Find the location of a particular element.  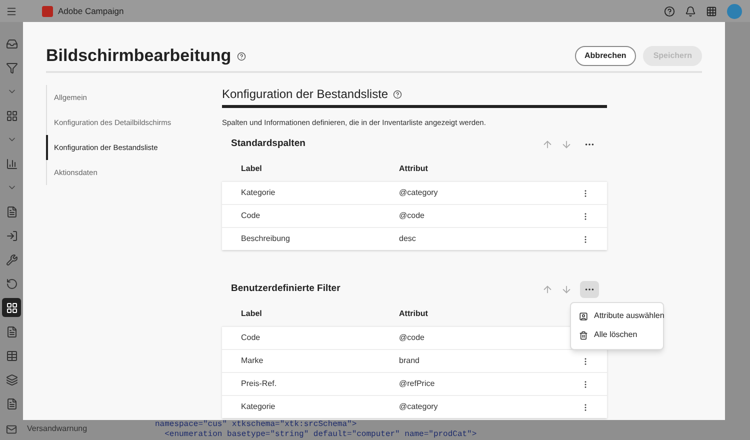

section-title: Benutzerdefinierte Filter is located at coordinates (285, 289).